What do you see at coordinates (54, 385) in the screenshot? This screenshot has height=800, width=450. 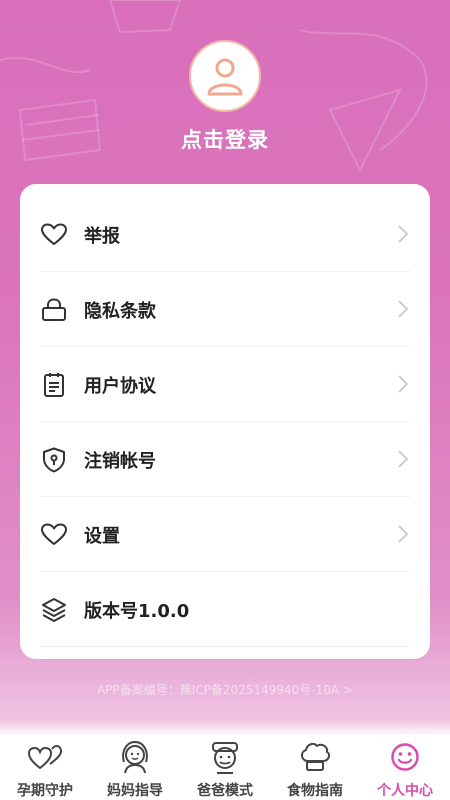 I see `document-icon` at bounding box center [54, 385].